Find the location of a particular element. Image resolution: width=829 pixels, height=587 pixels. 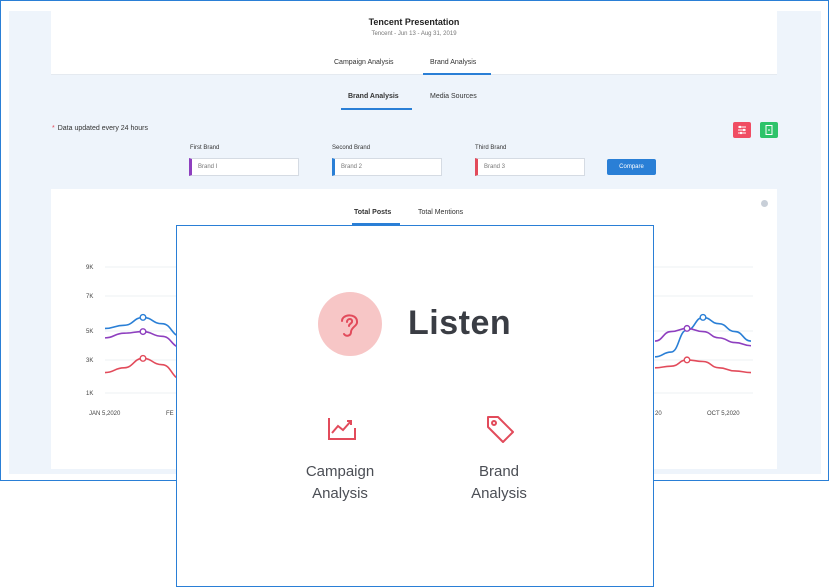

page-subtitle: Tencent - Jun 13 - Aug 31, 2019 is located at coordinates (414, 34).